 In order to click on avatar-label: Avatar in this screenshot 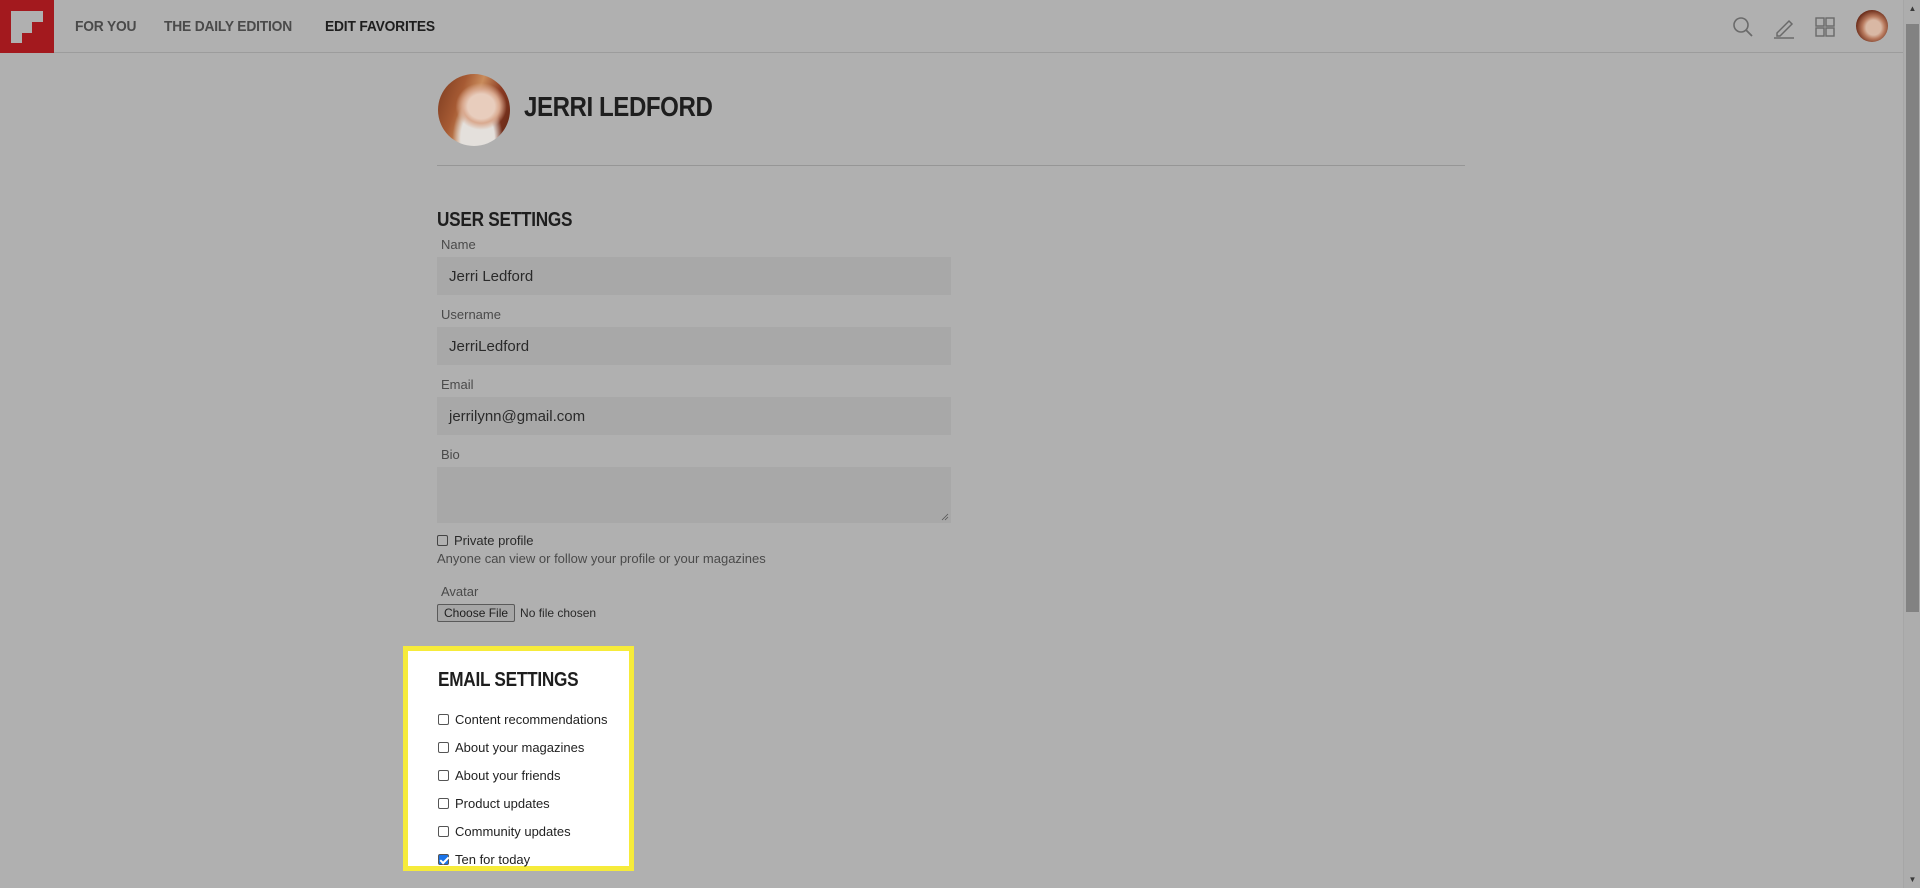, I will do `click(460, 591)`.